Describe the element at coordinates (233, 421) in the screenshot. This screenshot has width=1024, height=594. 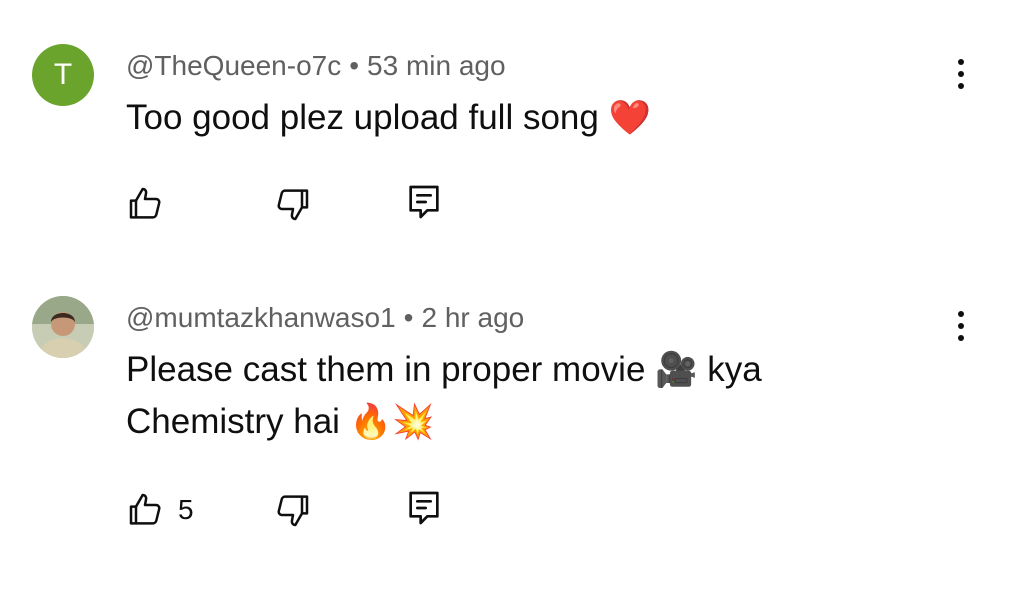
I see `comment-text-line2: Chemistry hai` at that location.